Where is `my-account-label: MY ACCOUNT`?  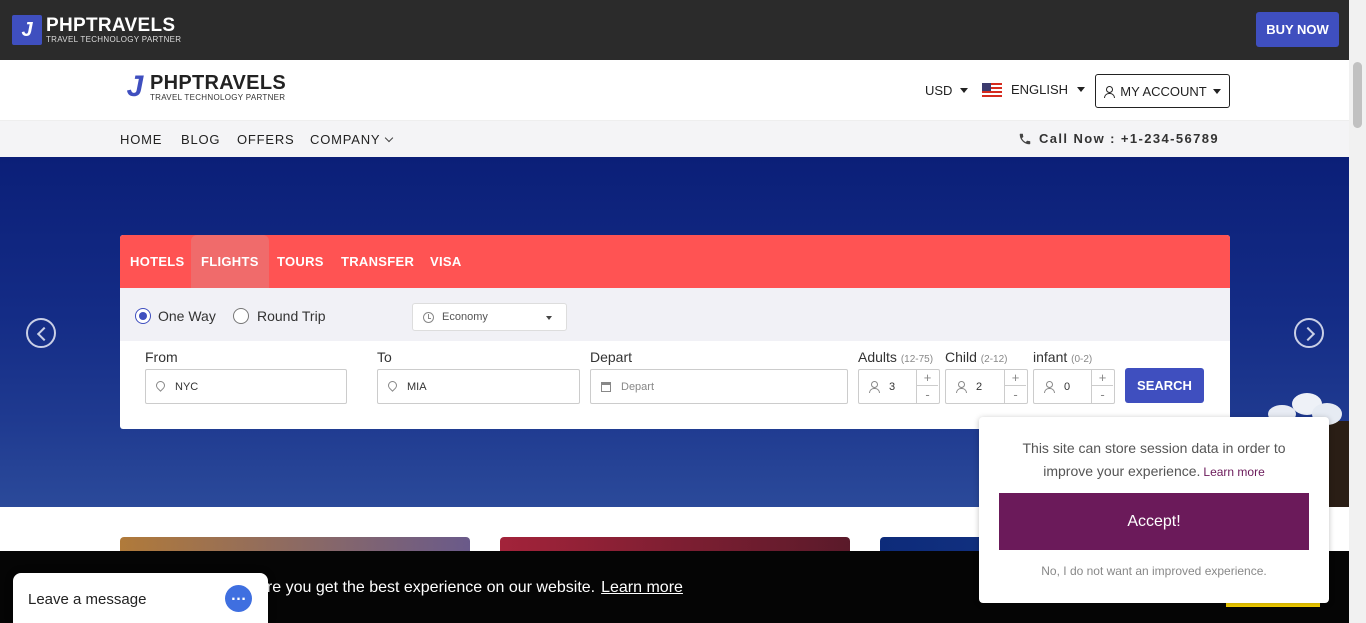 my-account-label: MY ACCOUNT is located at coordinates (1163, 91).